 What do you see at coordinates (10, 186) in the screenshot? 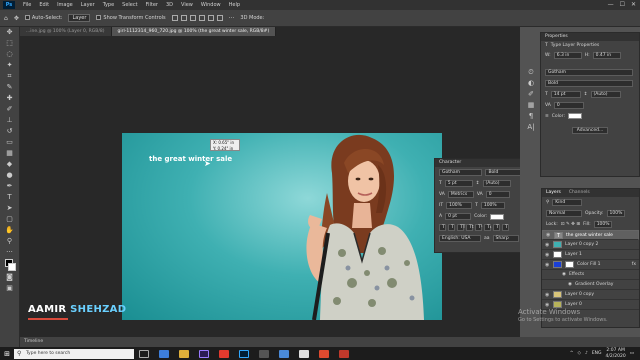
I see `pen-icon: ✒` at bounding box center [10, 186].